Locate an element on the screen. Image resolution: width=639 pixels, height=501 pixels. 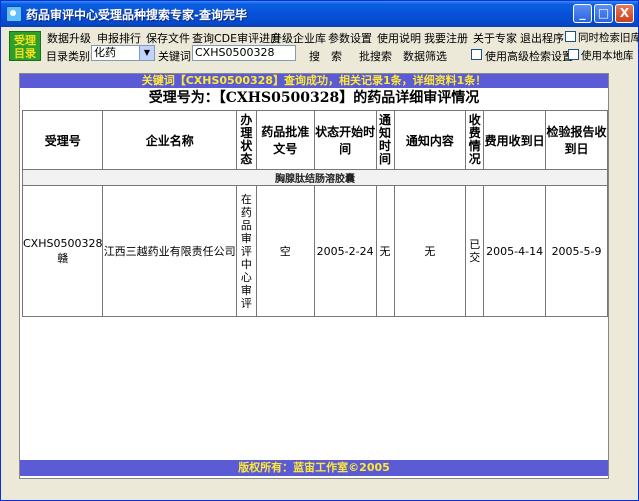
header-fee: 收费情况 is located at coordinates (475, 140).